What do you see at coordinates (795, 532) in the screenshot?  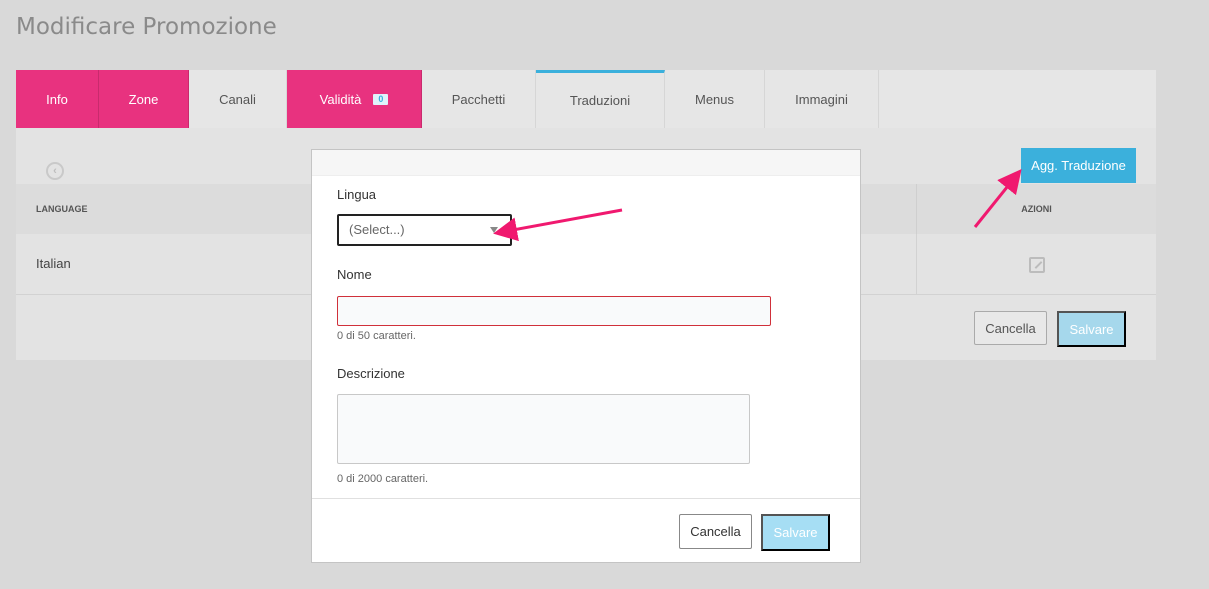 I see `modal-save-button: Salvare` at bounding box center [795, 532].